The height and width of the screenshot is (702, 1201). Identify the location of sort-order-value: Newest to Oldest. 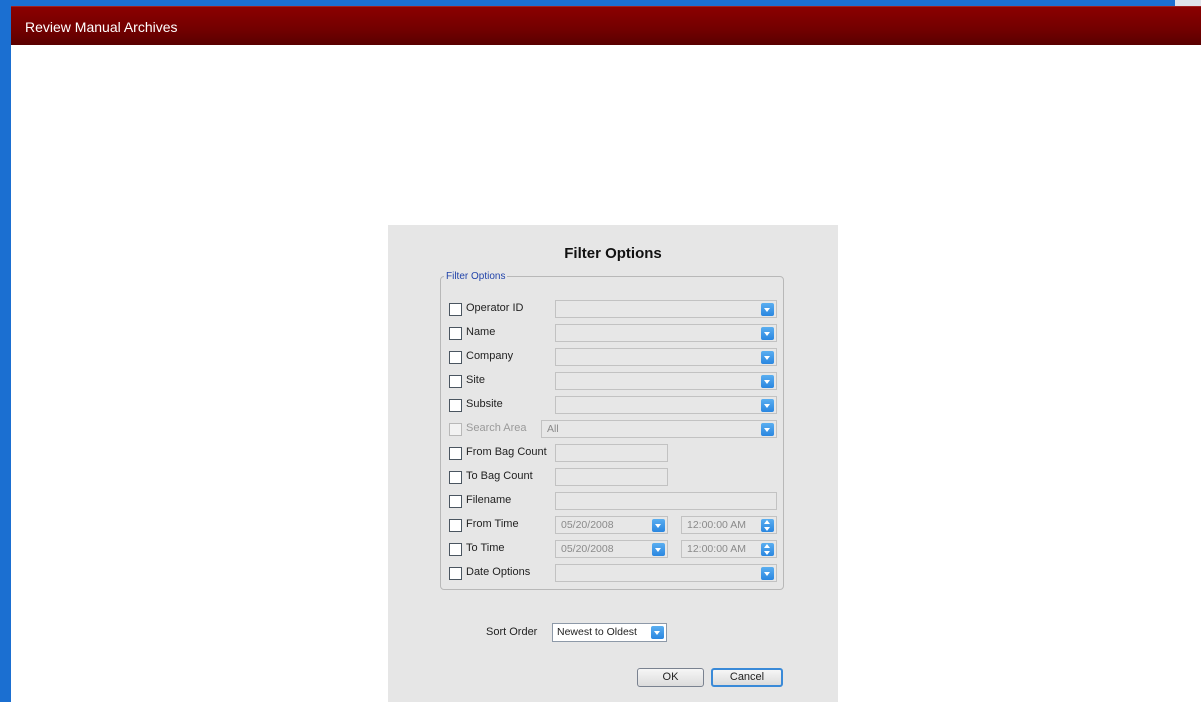
(597, 632).